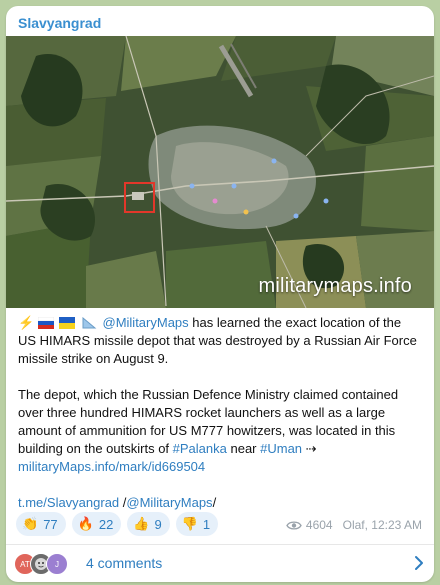 The image size is (440, 585). What do you see at coordinates (335, 286) in the screenshot?
I see `map-watermark: militarymaps.info` at bounding box center [335, 286].